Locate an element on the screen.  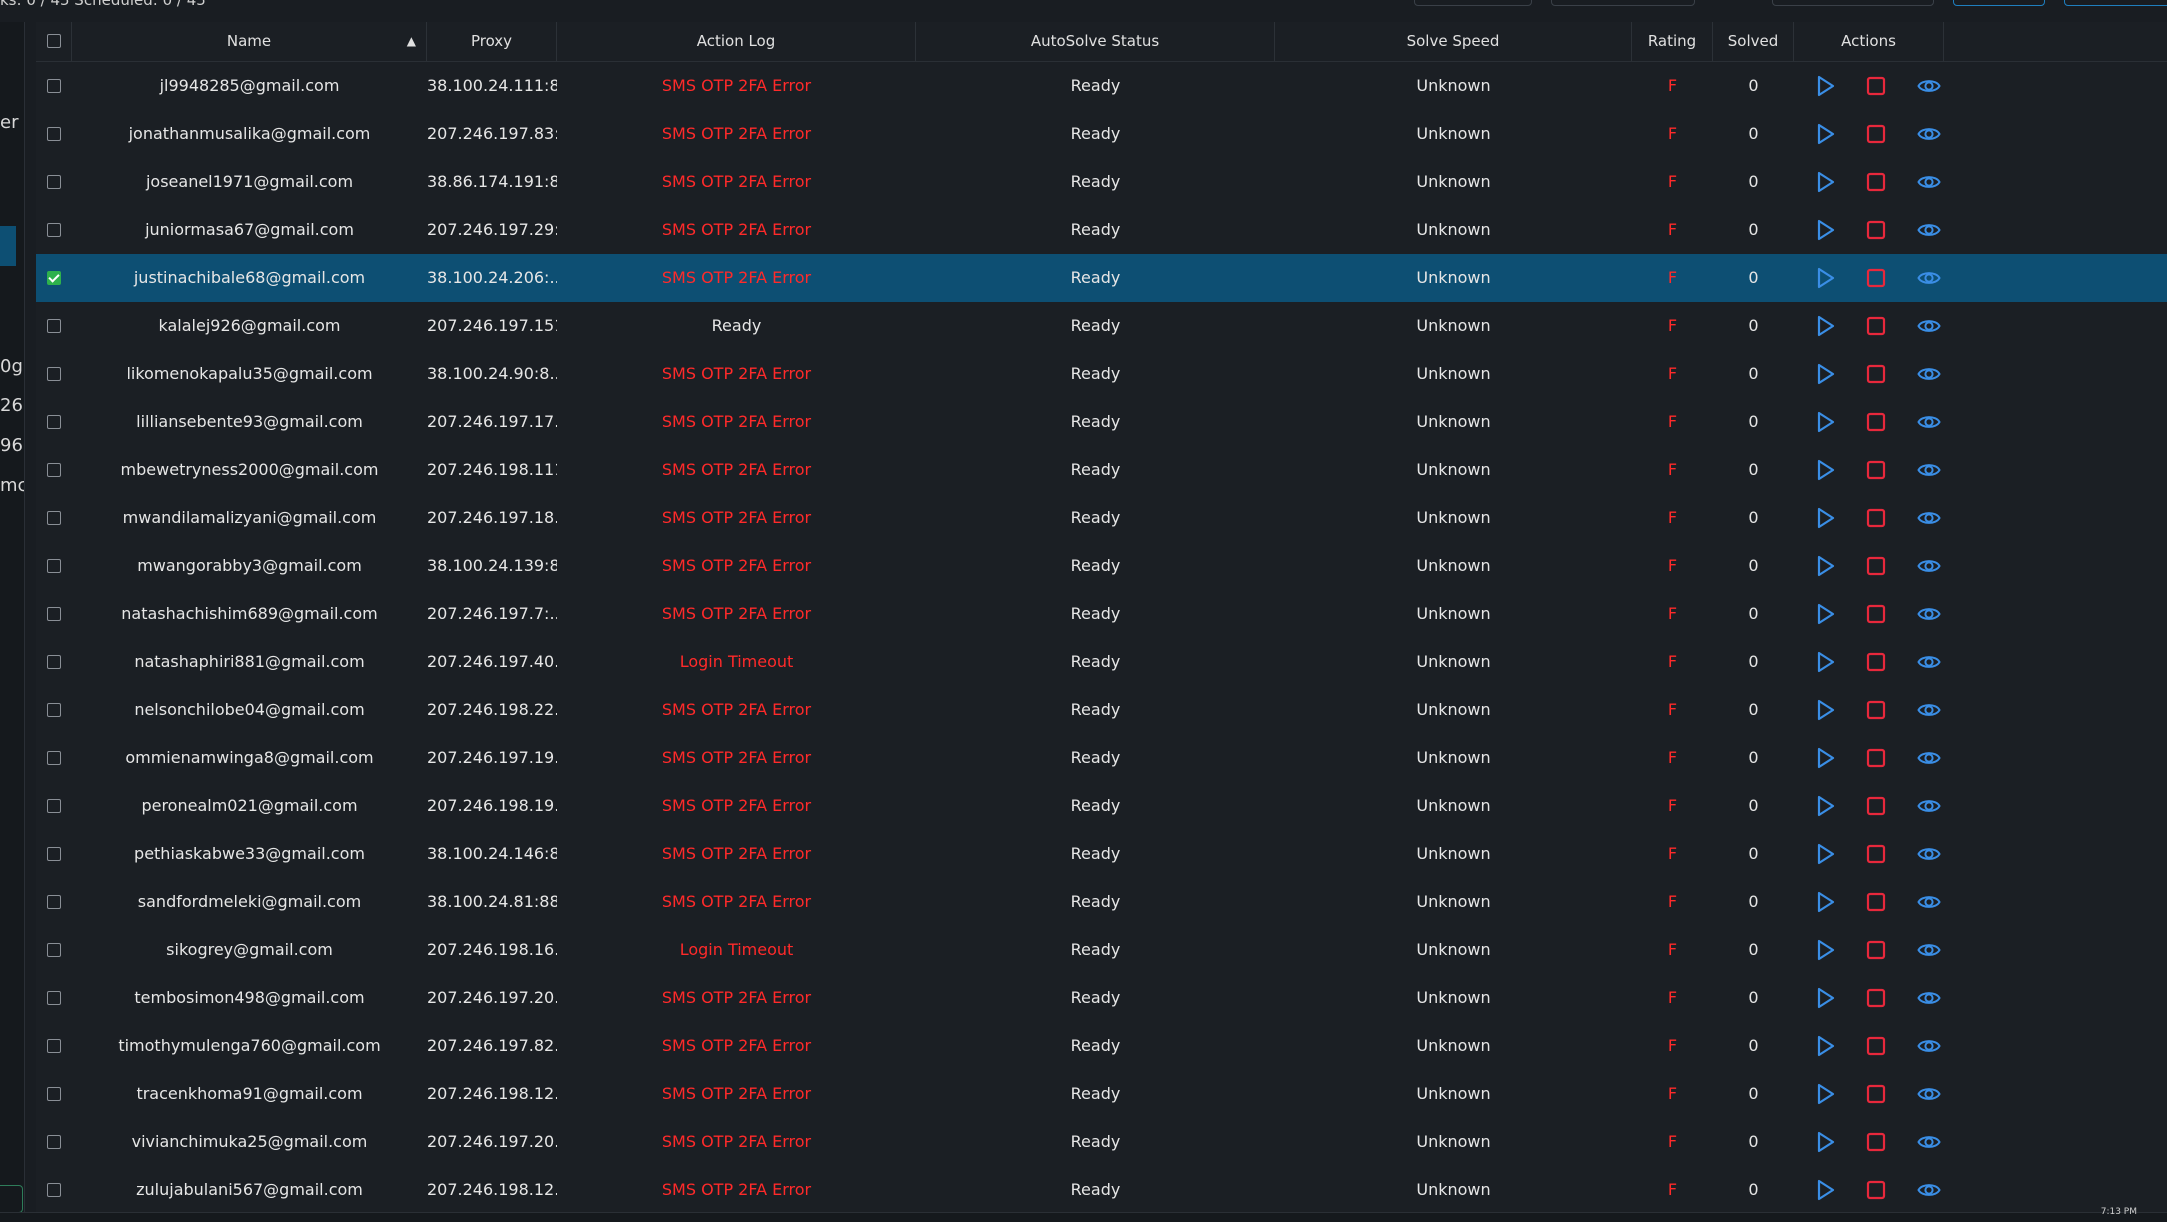
header-rating: Rating is located at coordinates (1672, 41).